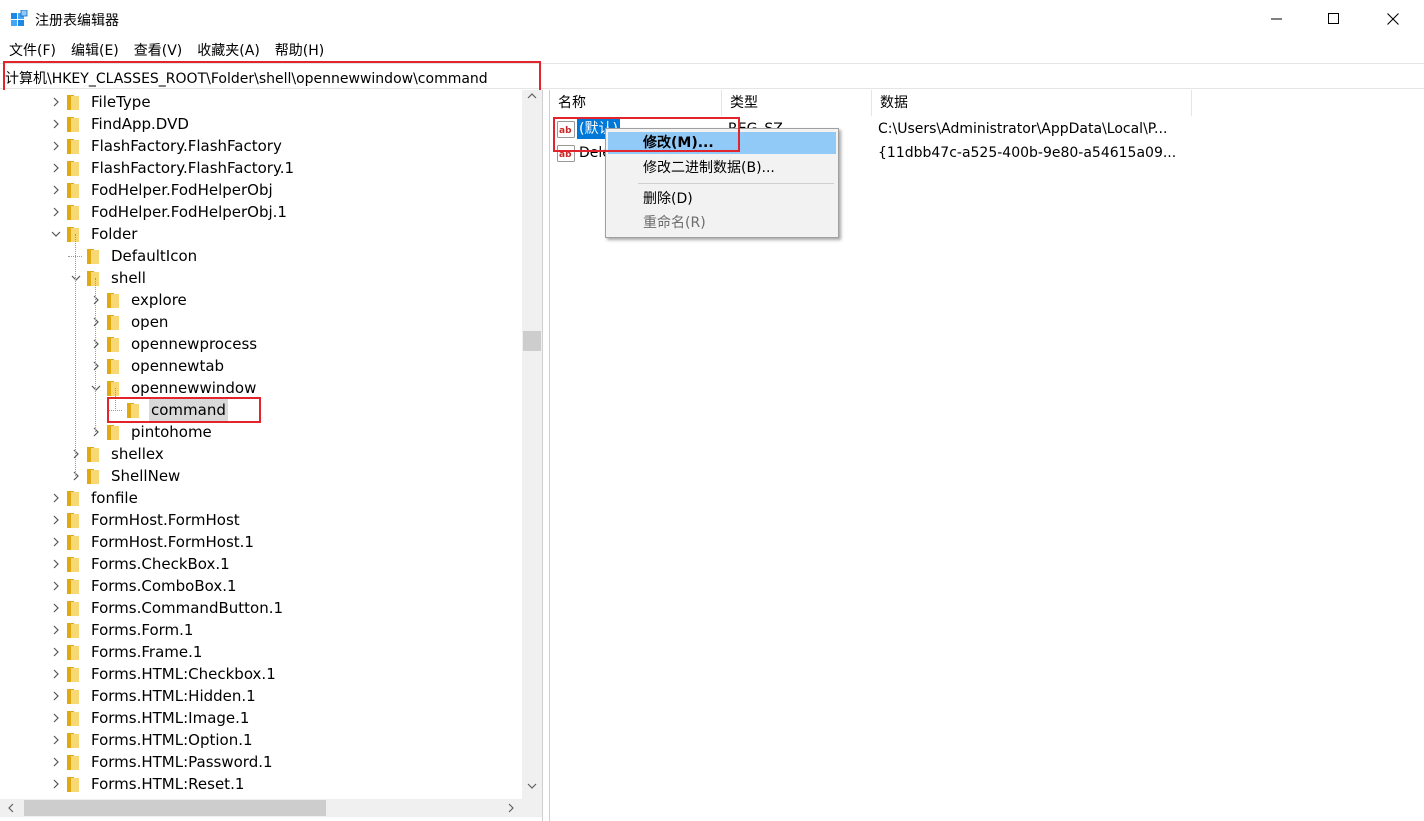 This screenshot has height=821, width=1424. Describe the element at coordinates (182, 190) in the screenshot. I see `tree-item-label: FodHelper.FodHelperObj` at that location.